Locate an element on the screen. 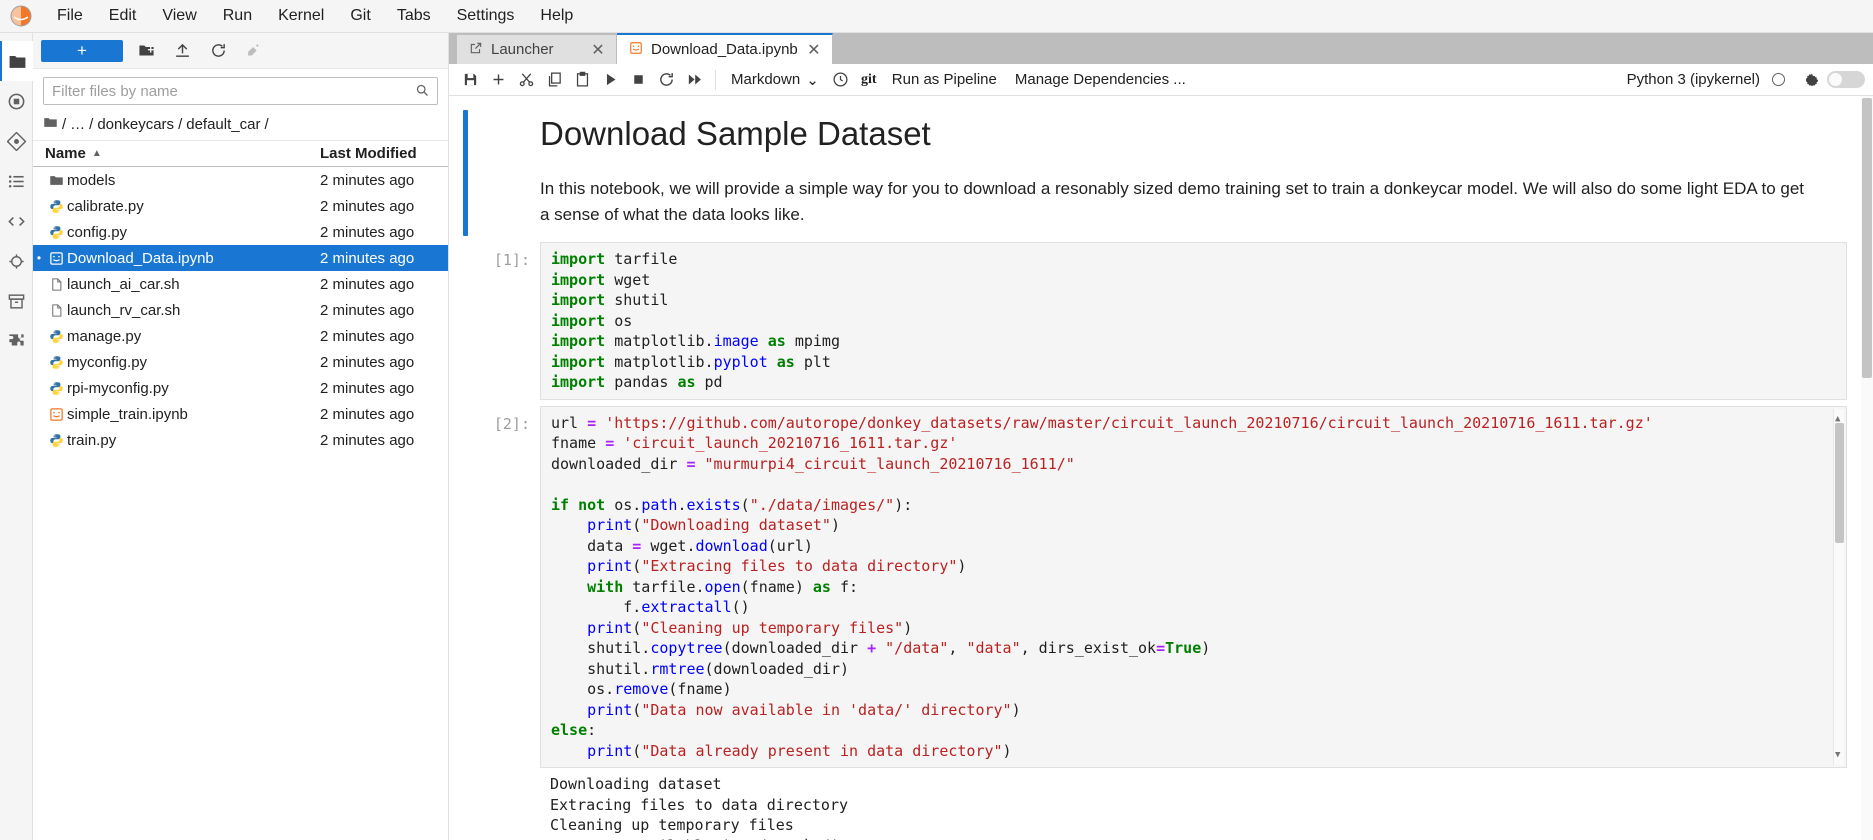 Image resolution: width=1873 pixels, height=840 pixels. menu-settings: Settings is located at coordinates (486, 16).